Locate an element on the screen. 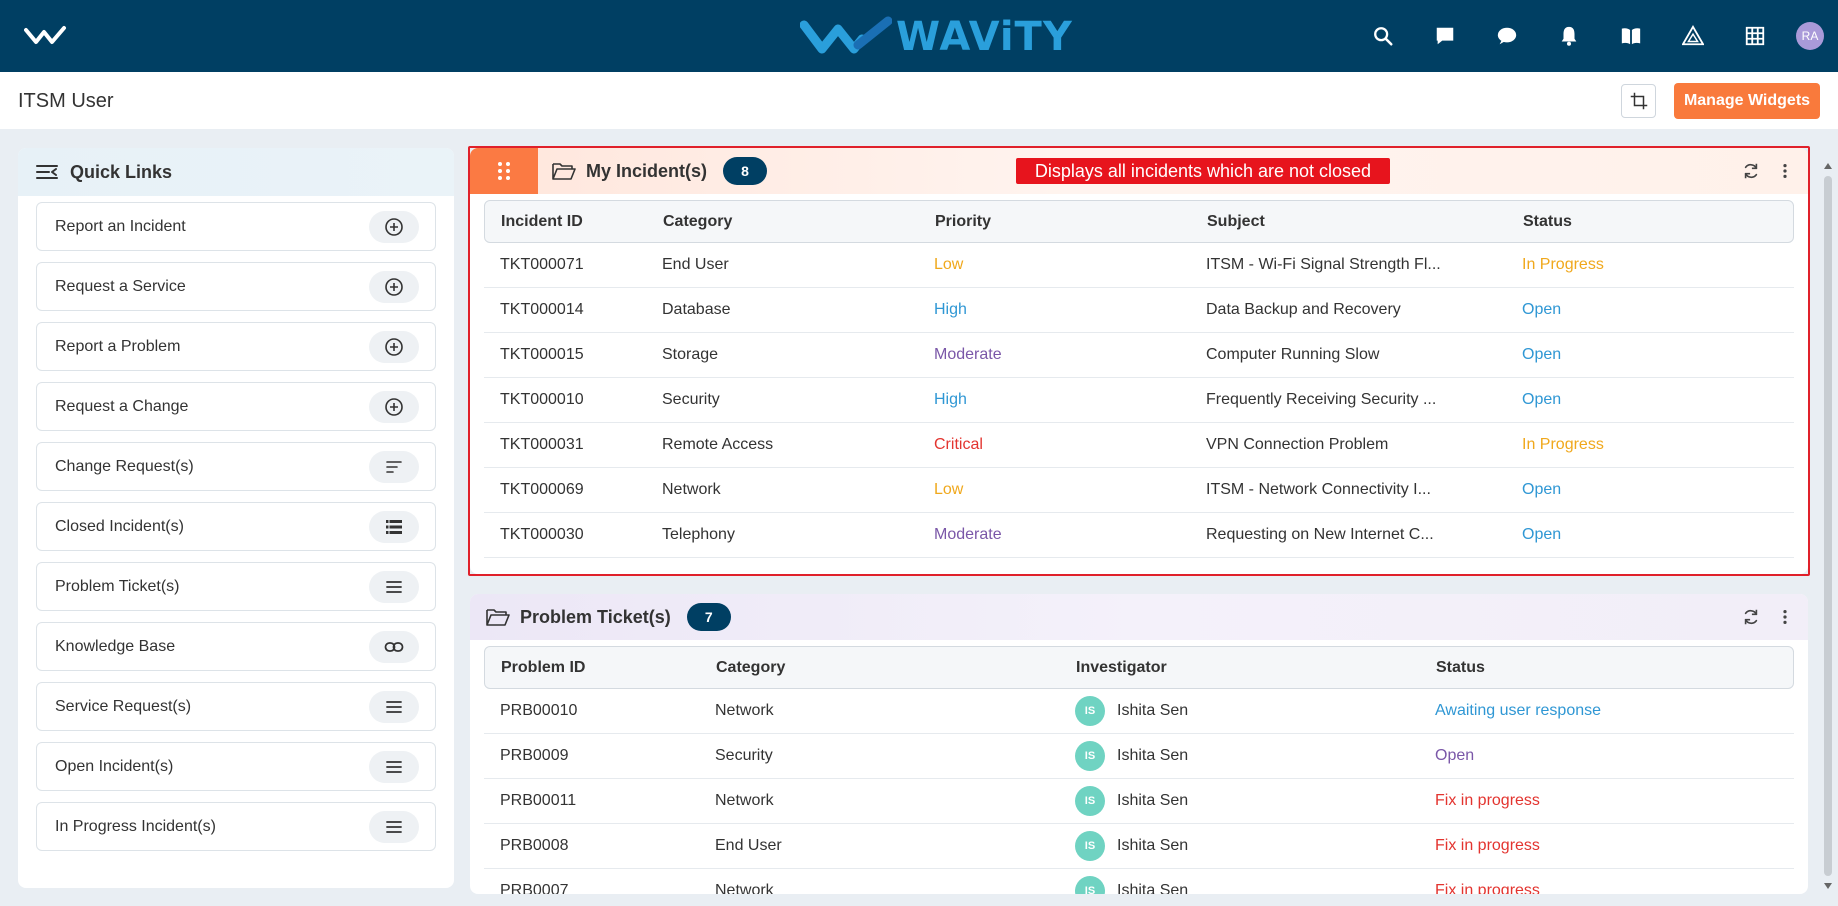 The width and height of the screenshot is (1838, 906). incident-priority: Moderate is located at coordinates (968, 354).